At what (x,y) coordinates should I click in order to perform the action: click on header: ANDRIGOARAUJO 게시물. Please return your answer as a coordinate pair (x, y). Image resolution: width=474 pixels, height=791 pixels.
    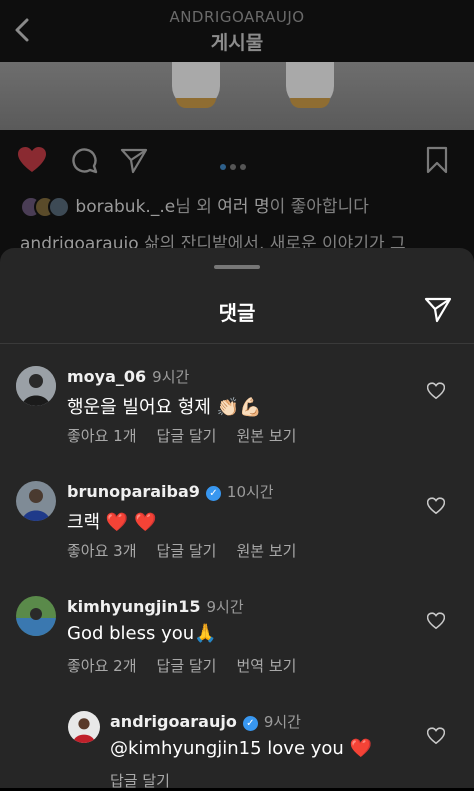
    Looking at the image, I should click on (237, 31).